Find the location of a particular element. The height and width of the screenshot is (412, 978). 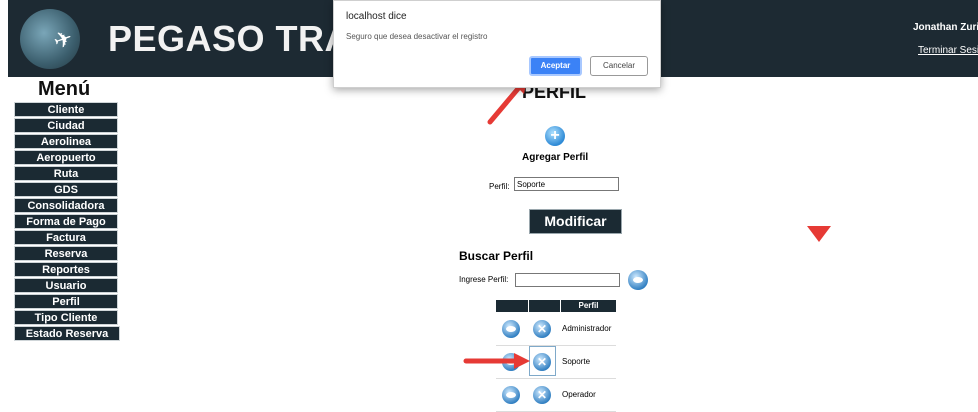

perfil-field-label: Perfil: is located at coordinates (499, 186).